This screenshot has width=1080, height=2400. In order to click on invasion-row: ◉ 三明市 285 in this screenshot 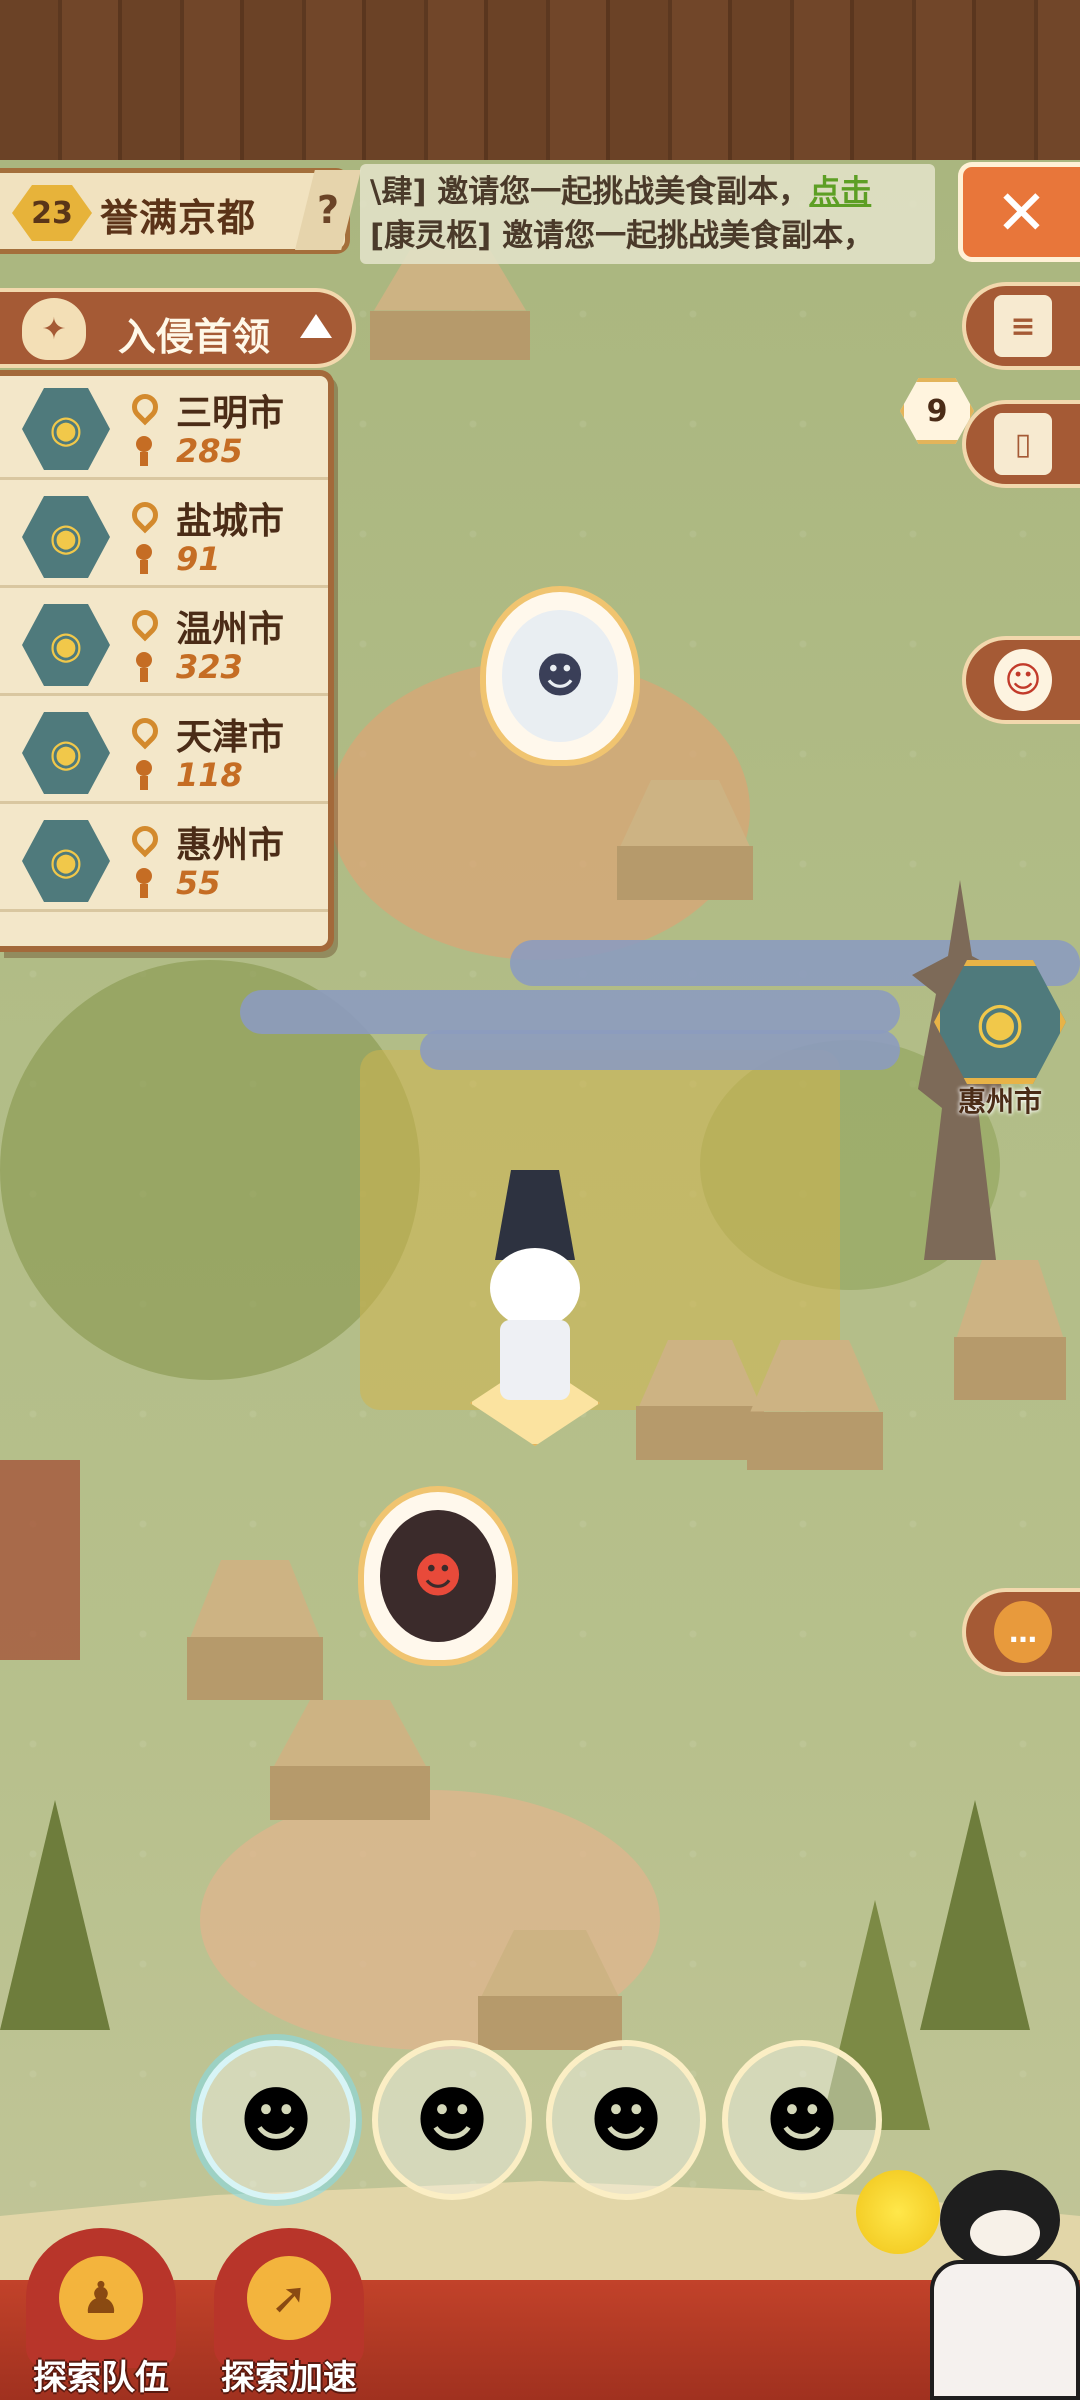, I will do `click(164, 428)`.